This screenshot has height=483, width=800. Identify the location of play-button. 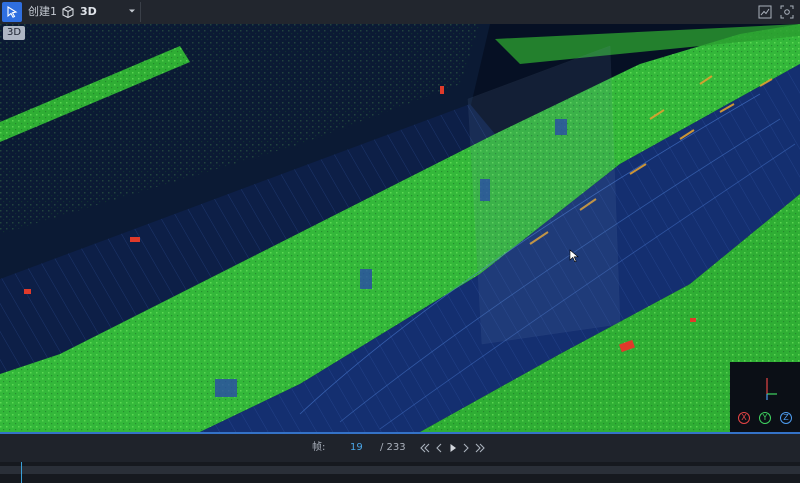
(453, 448).